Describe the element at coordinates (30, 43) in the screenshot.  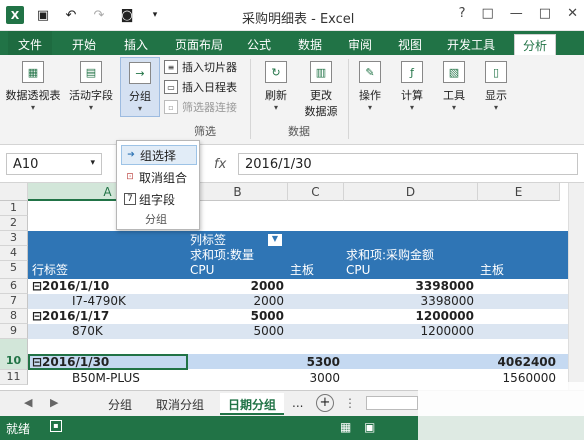
I see `tab-file: 文件` at that location.